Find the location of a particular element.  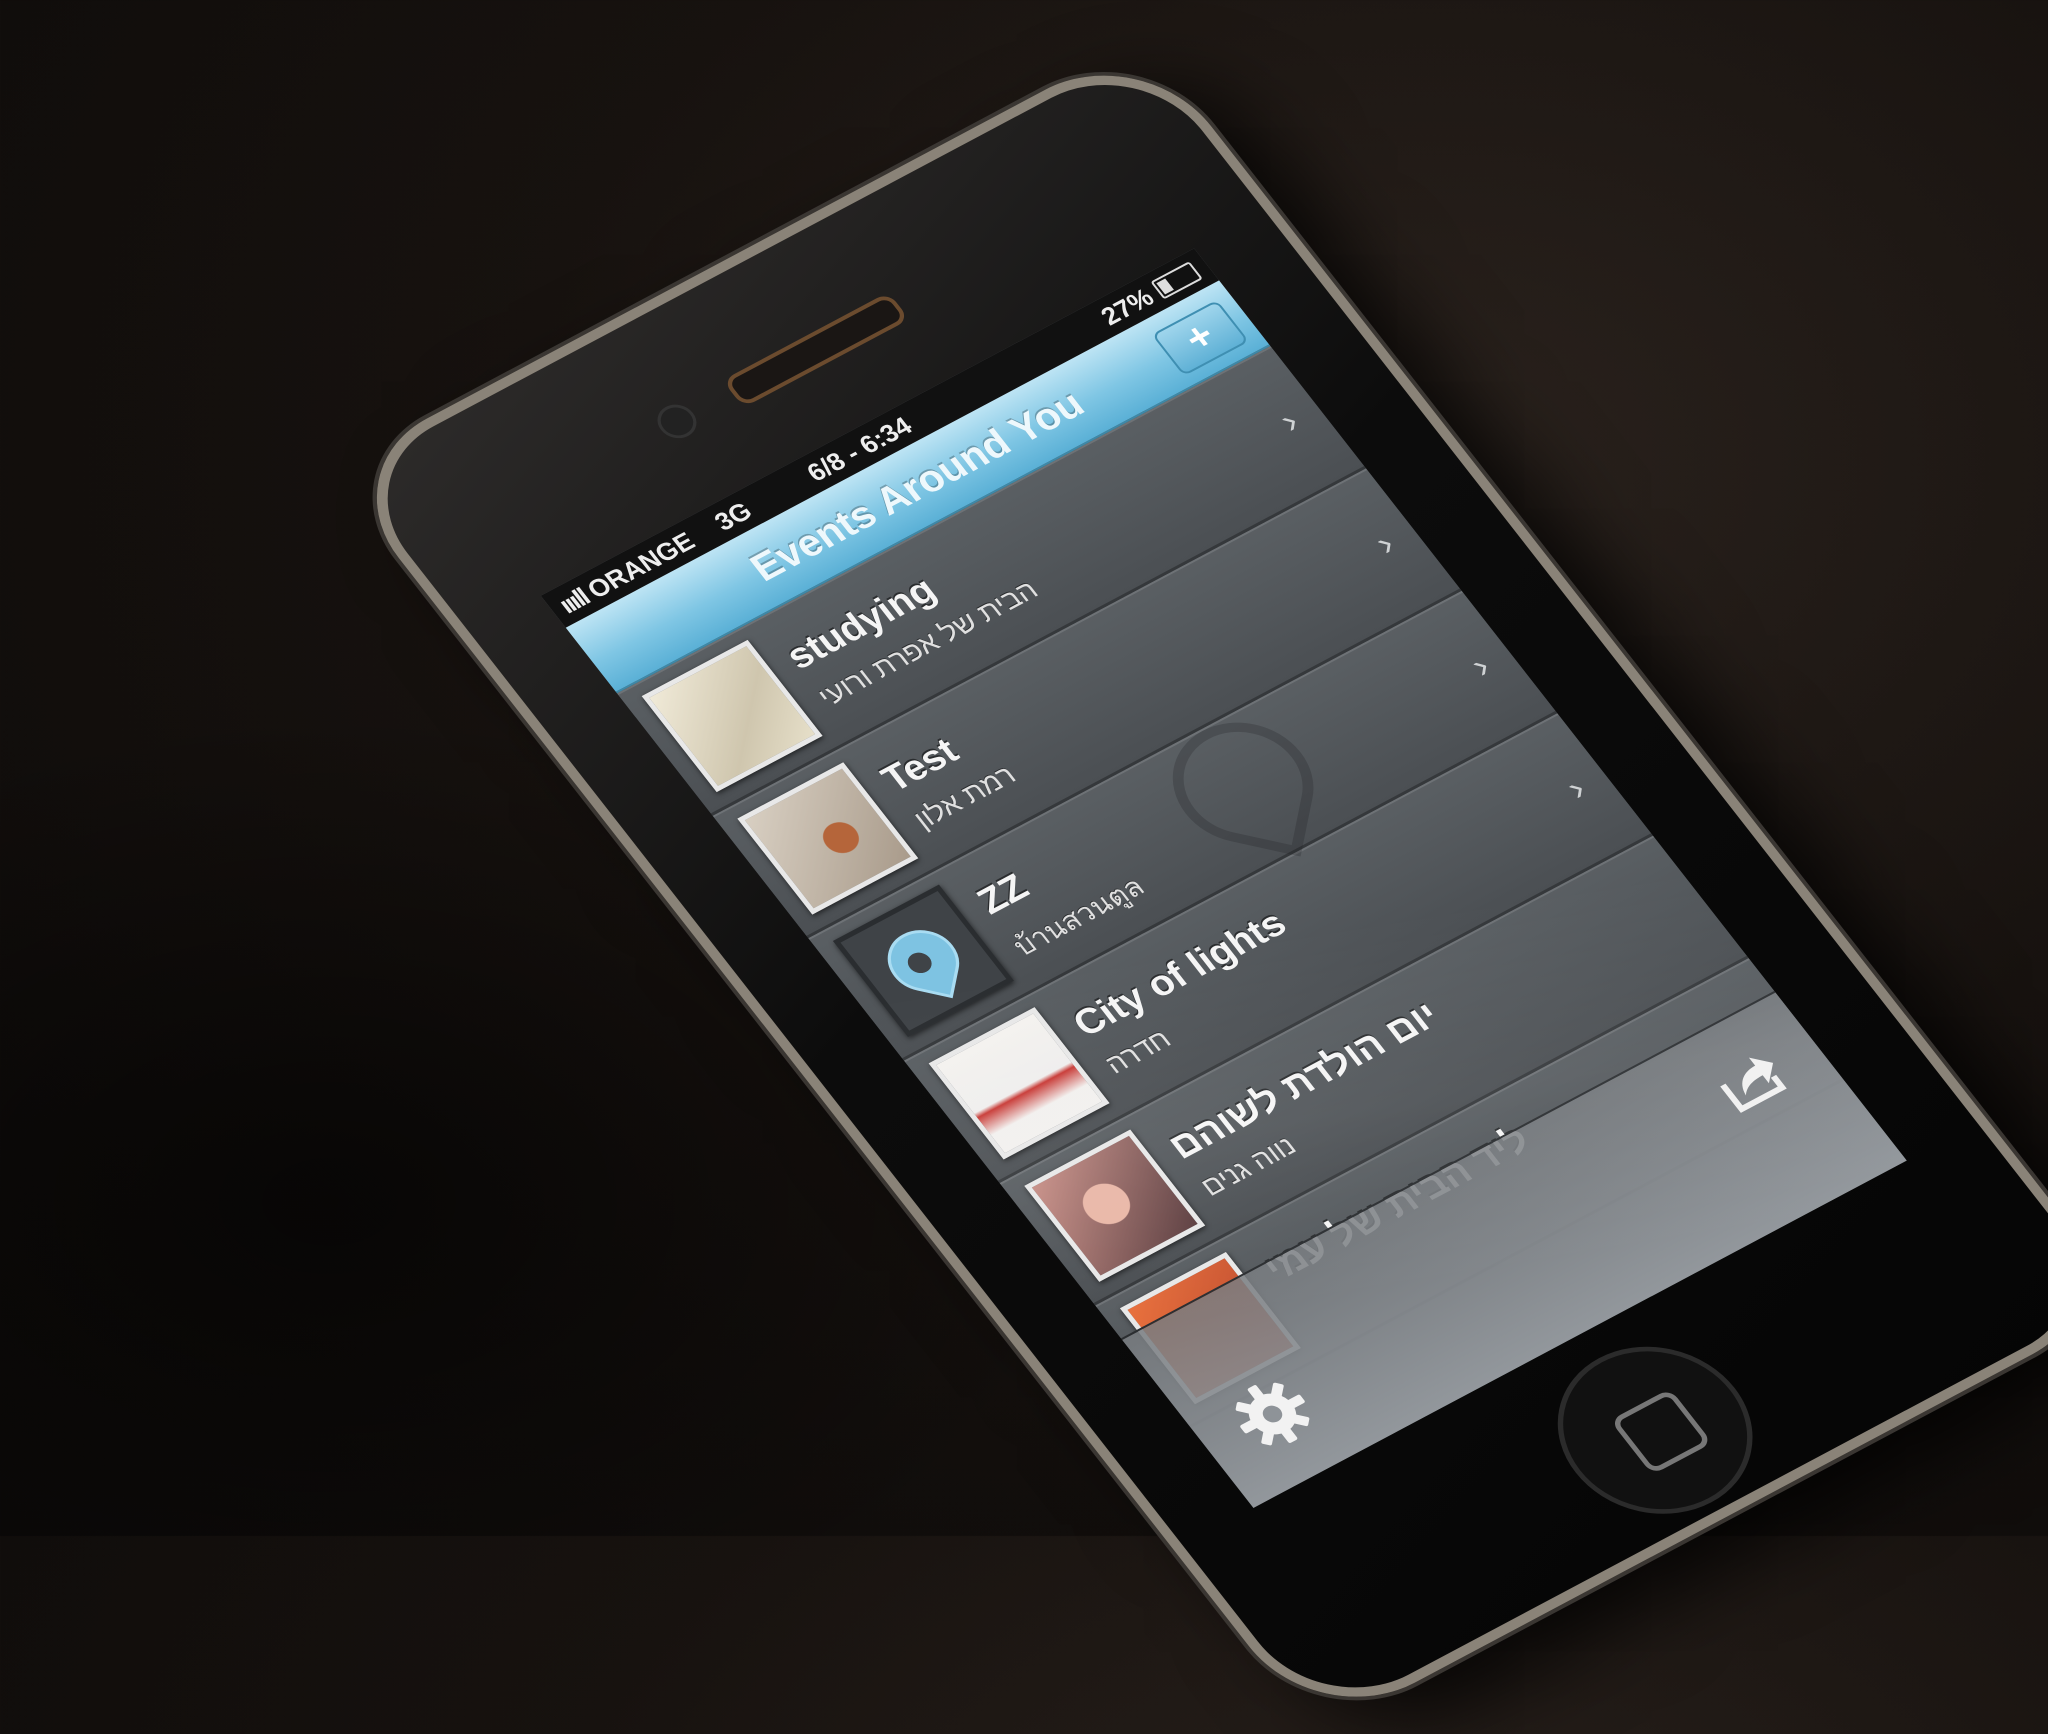

share-button is located at coordinates (1751, 1079).